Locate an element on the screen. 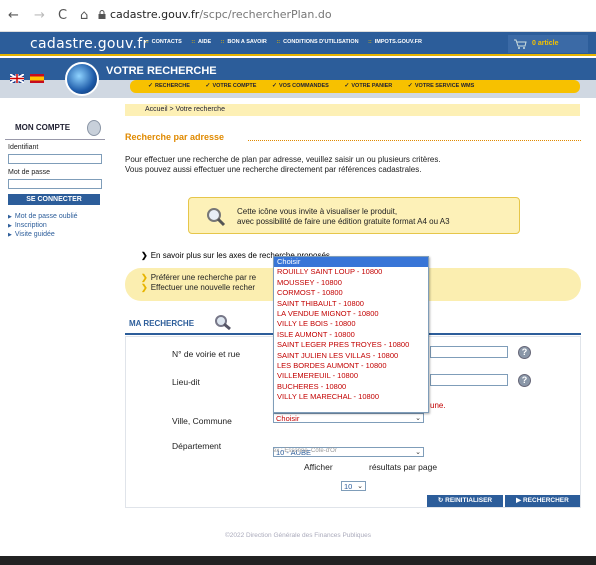  per-page-select: 10 ⌄ is located at coordinates (353, 486).